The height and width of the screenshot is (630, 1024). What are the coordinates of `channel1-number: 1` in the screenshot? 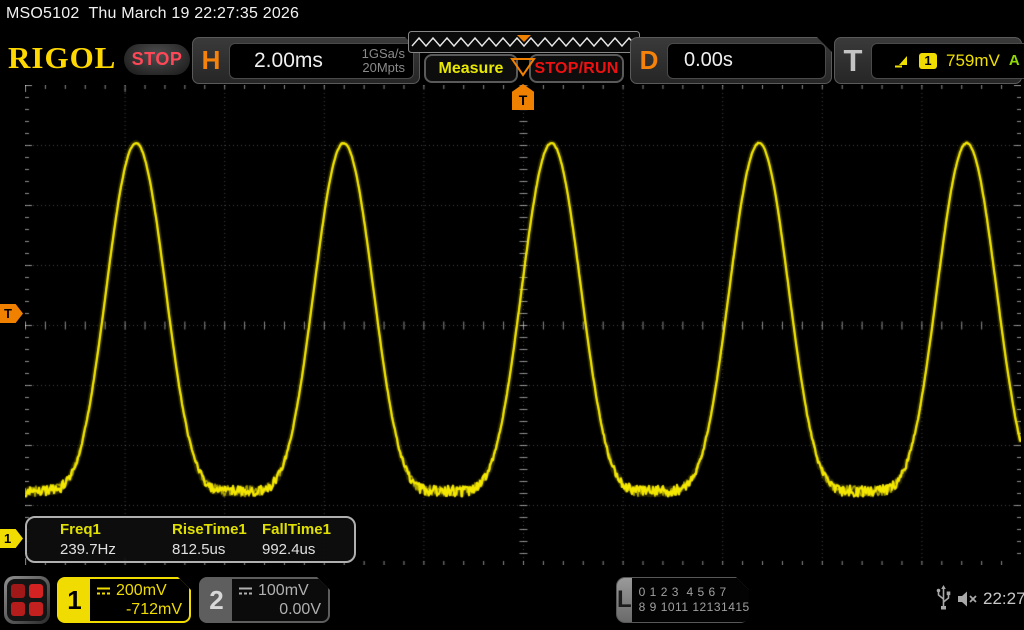 It's located at (74, 599).